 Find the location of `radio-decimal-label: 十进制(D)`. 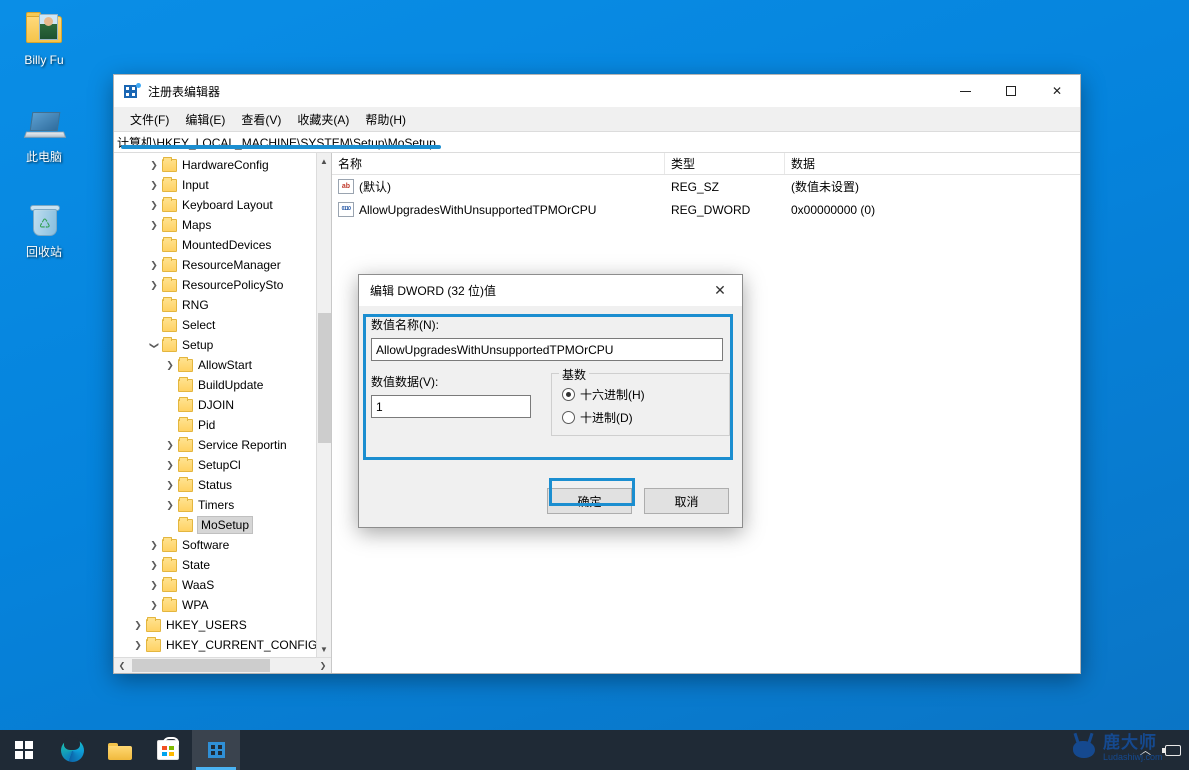

radio-decimal-label: 十进制(D) is located at coordinates (606, 418).